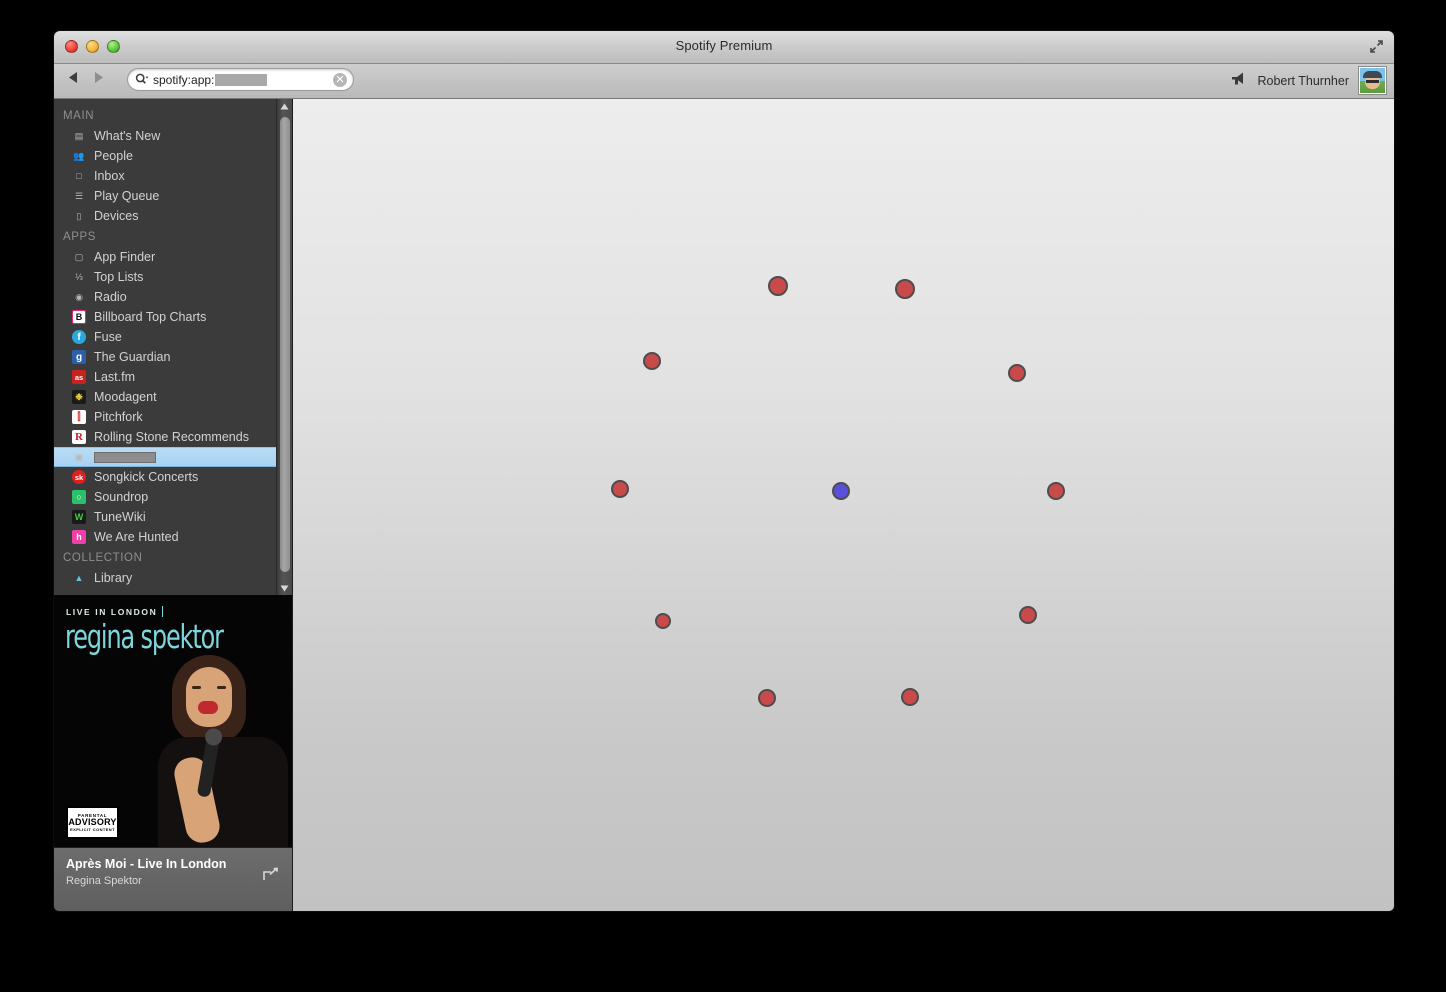 Image resolution: width=1446 pixels, height=992 pixels. Describe the element at coordinates (340, 80) in the screenshot. I see `clear-icon: ✕` at that location.